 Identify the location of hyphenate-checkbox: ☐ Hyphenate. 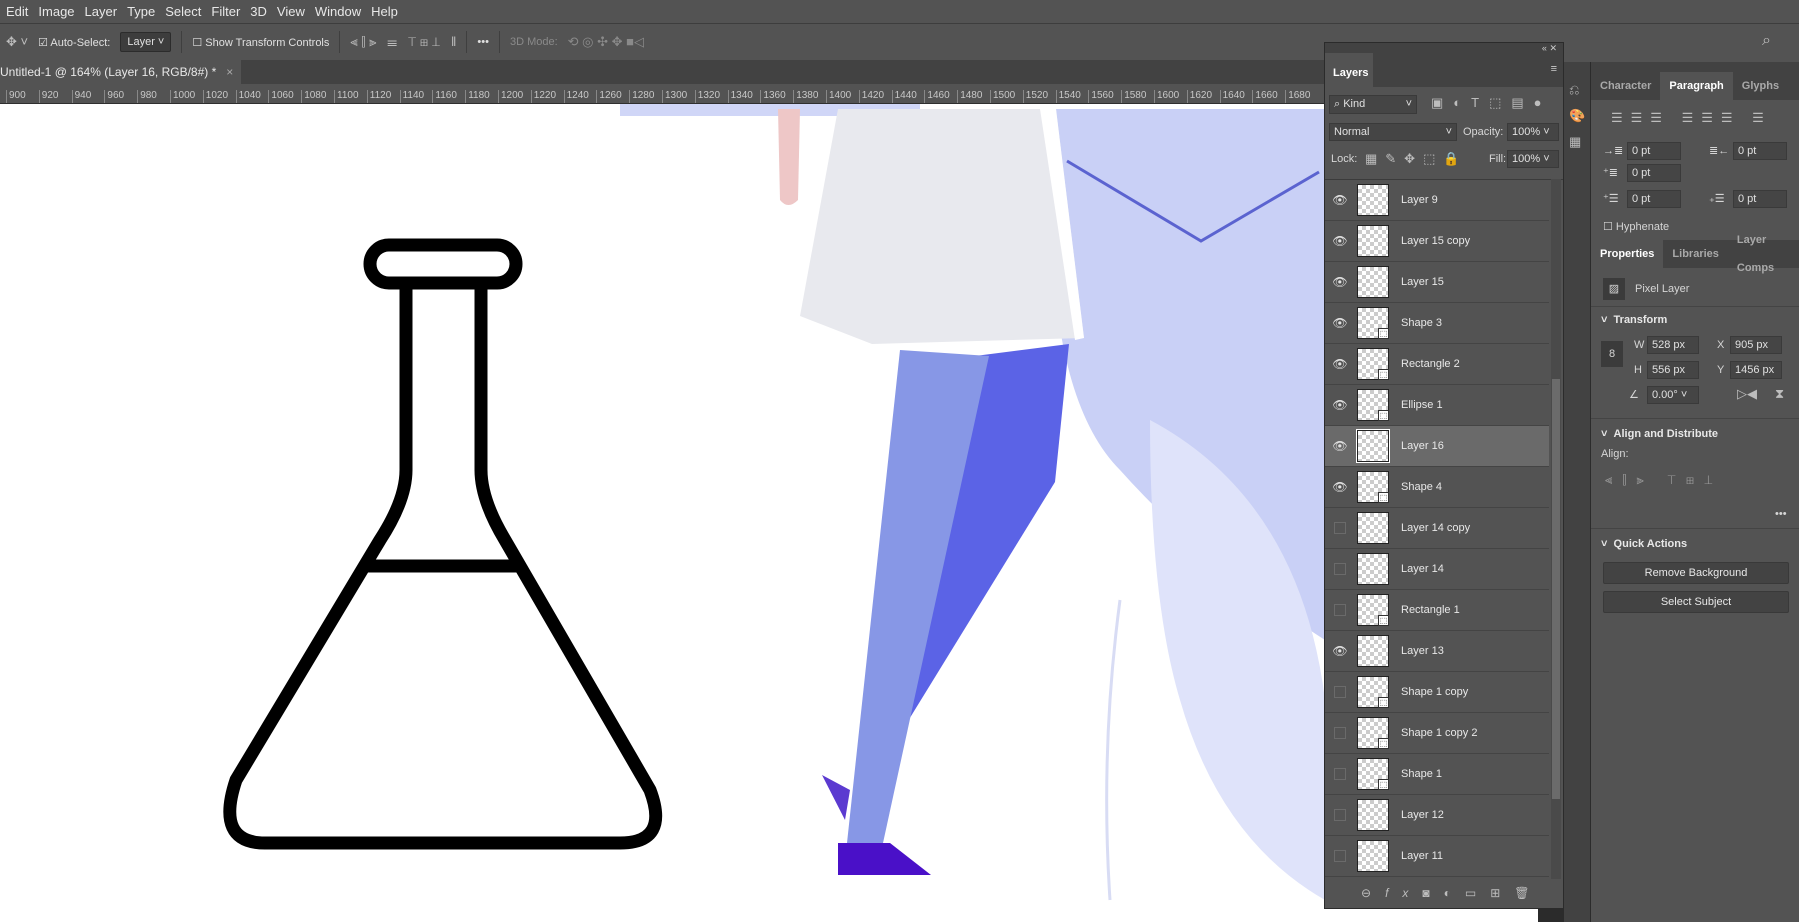
(1636, 226).